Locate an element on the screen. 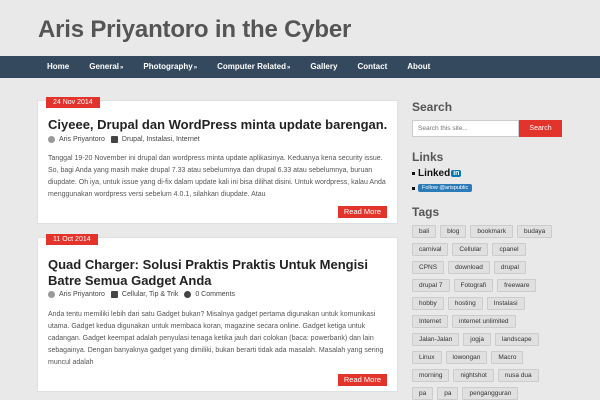 This screenshot has height=400, width=600. tag-link: cpanel is located at coordinates (509, 249).